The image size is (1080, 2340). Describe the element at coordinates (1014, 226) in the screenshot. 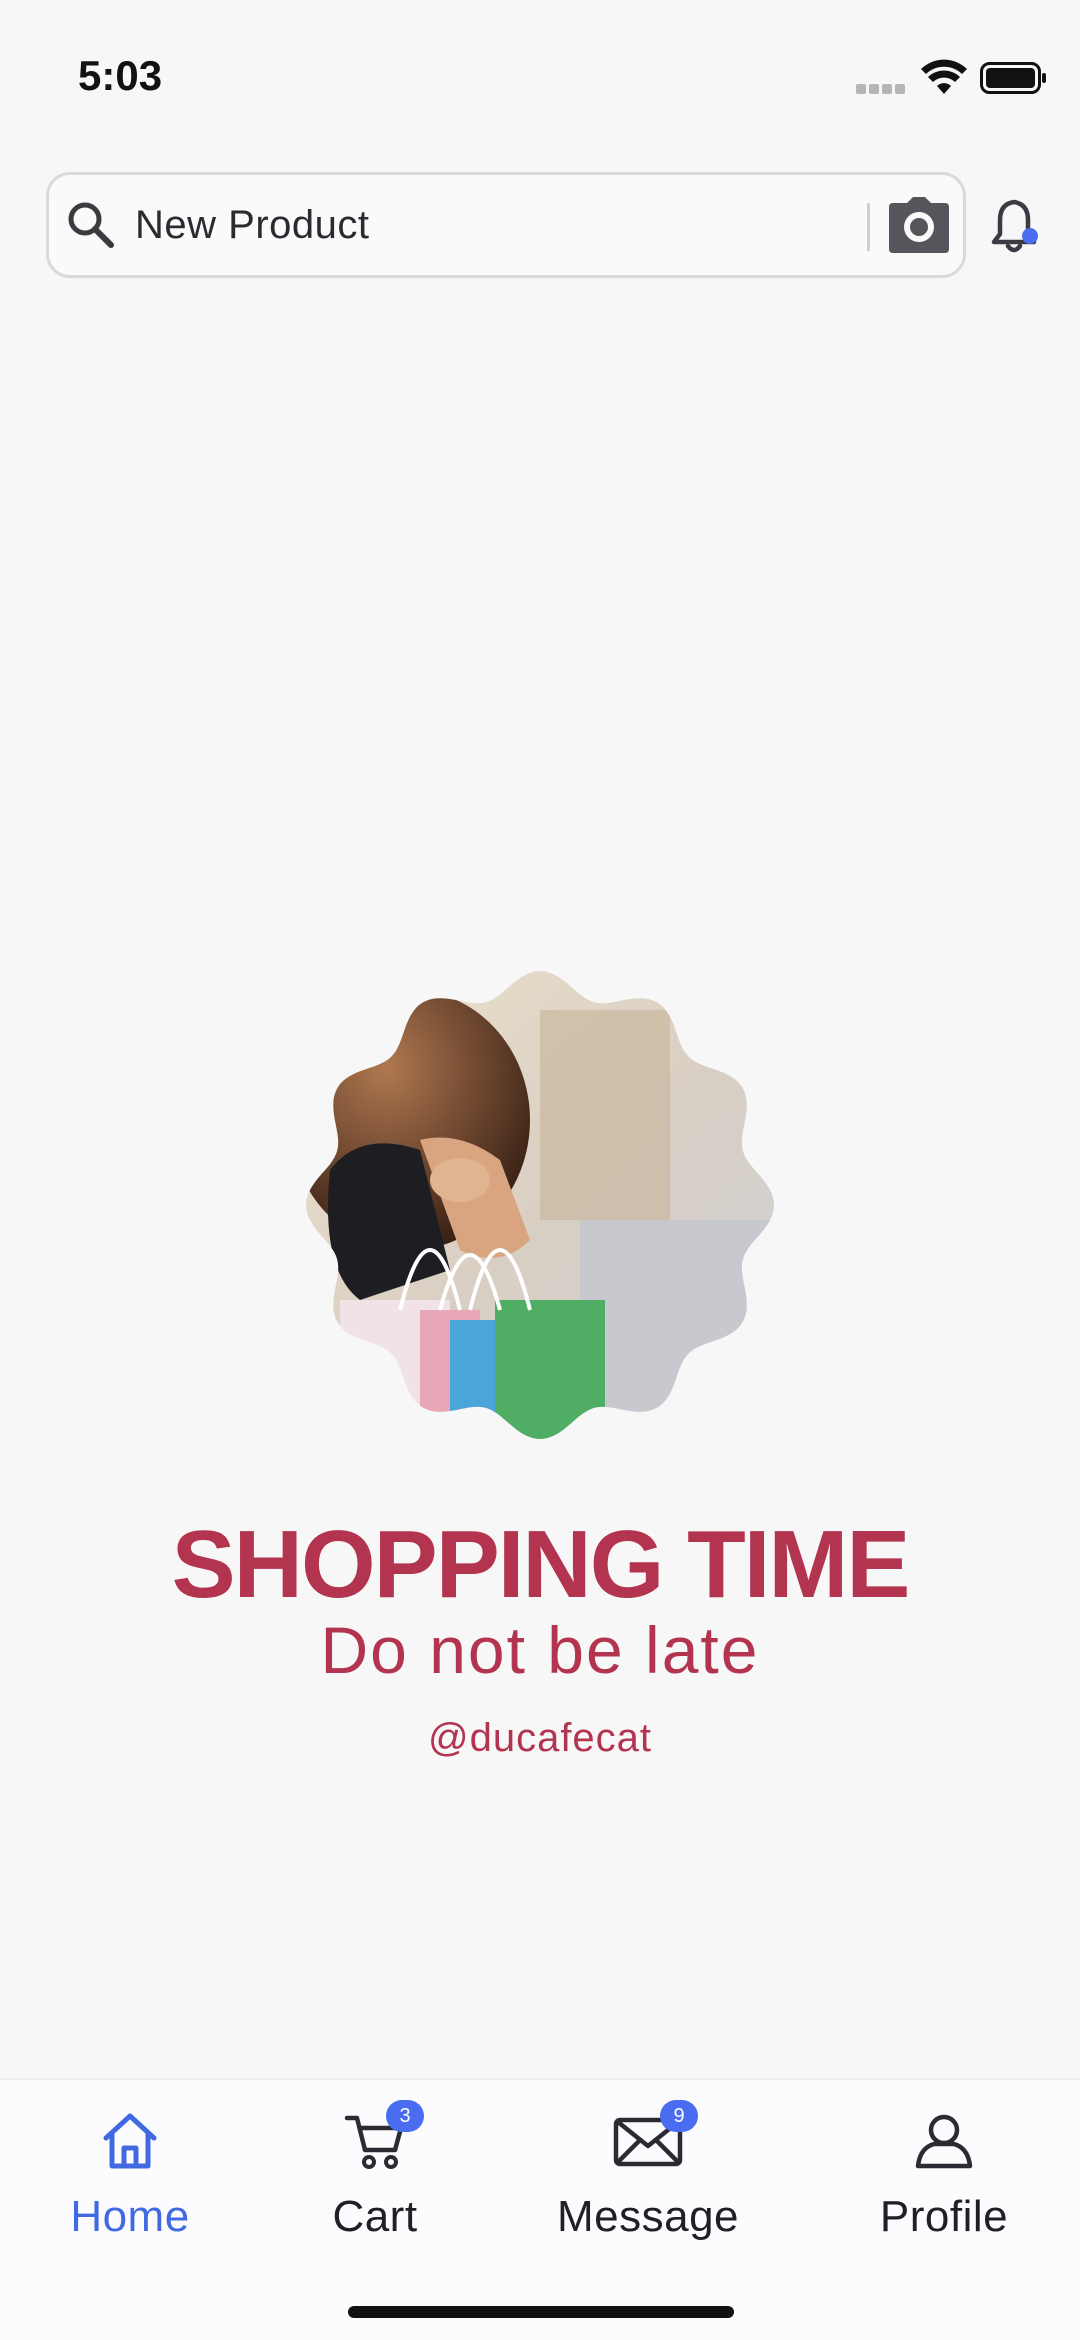

I see `notification-bell-icon` at that location.